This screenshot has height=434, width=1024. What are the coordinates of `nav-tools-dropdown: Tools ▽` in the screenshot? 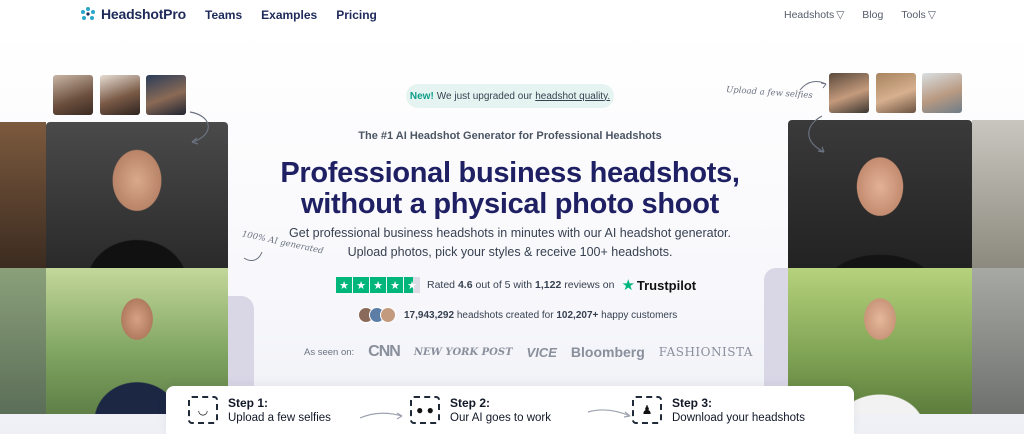 It's located at (918, 15).